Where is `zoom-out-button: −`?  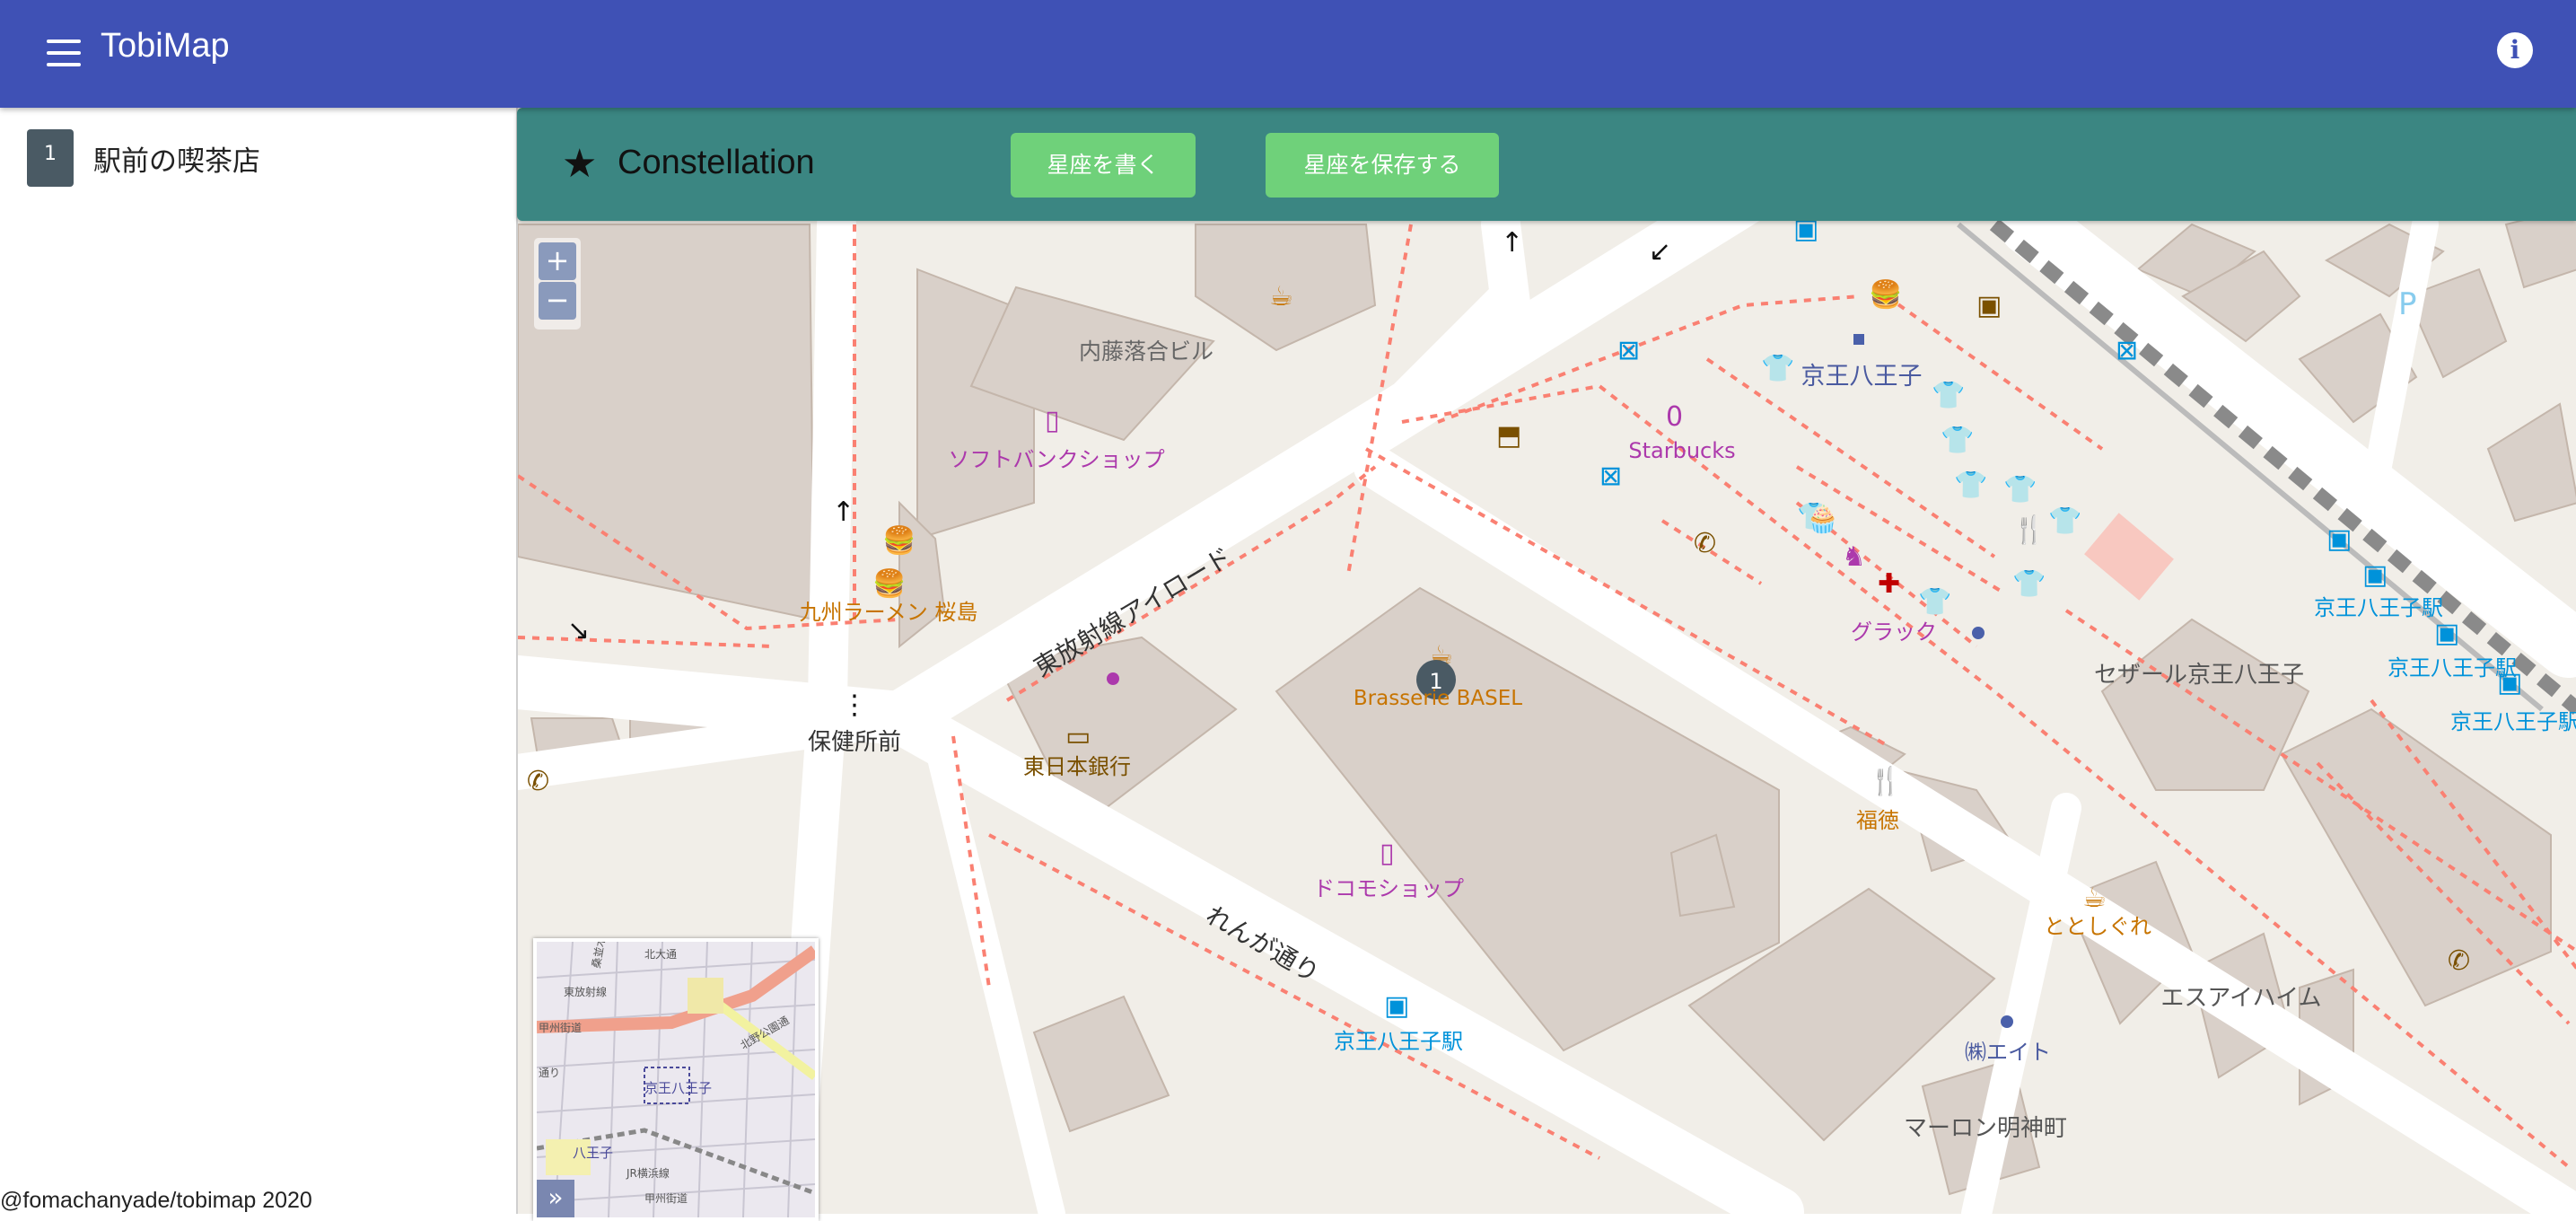
zoom-out-button: − is located at coordinates (557, 301).